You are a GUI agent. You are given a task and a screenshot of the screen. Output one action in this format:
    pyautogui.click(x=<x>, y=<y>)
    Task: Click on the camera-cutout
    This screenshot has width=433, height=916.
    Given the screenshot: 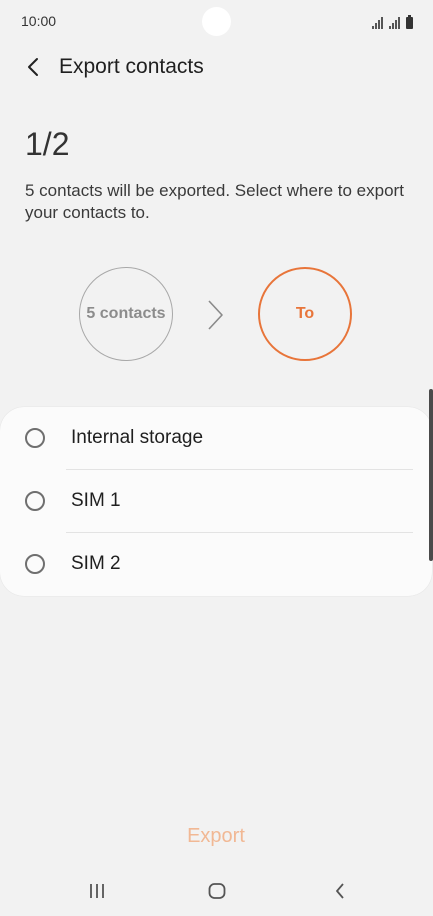 What is the action you would take?
    pyautogui.click(x=216, y=21)
    